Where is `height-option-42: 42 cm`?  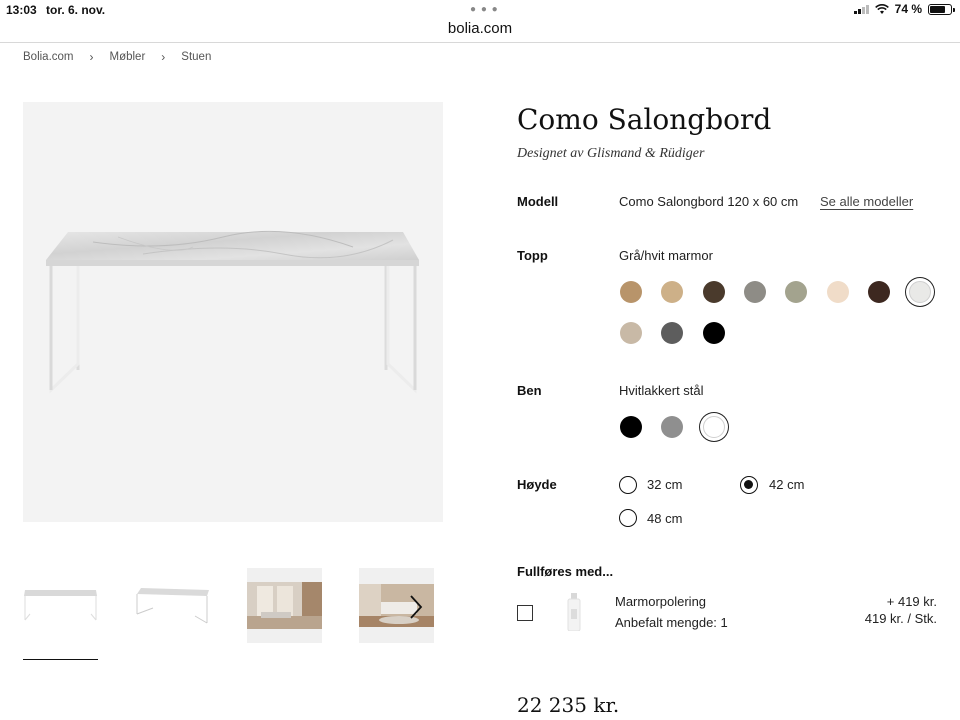
height-option-42: 42 cm is located at coordinates (786, 484).